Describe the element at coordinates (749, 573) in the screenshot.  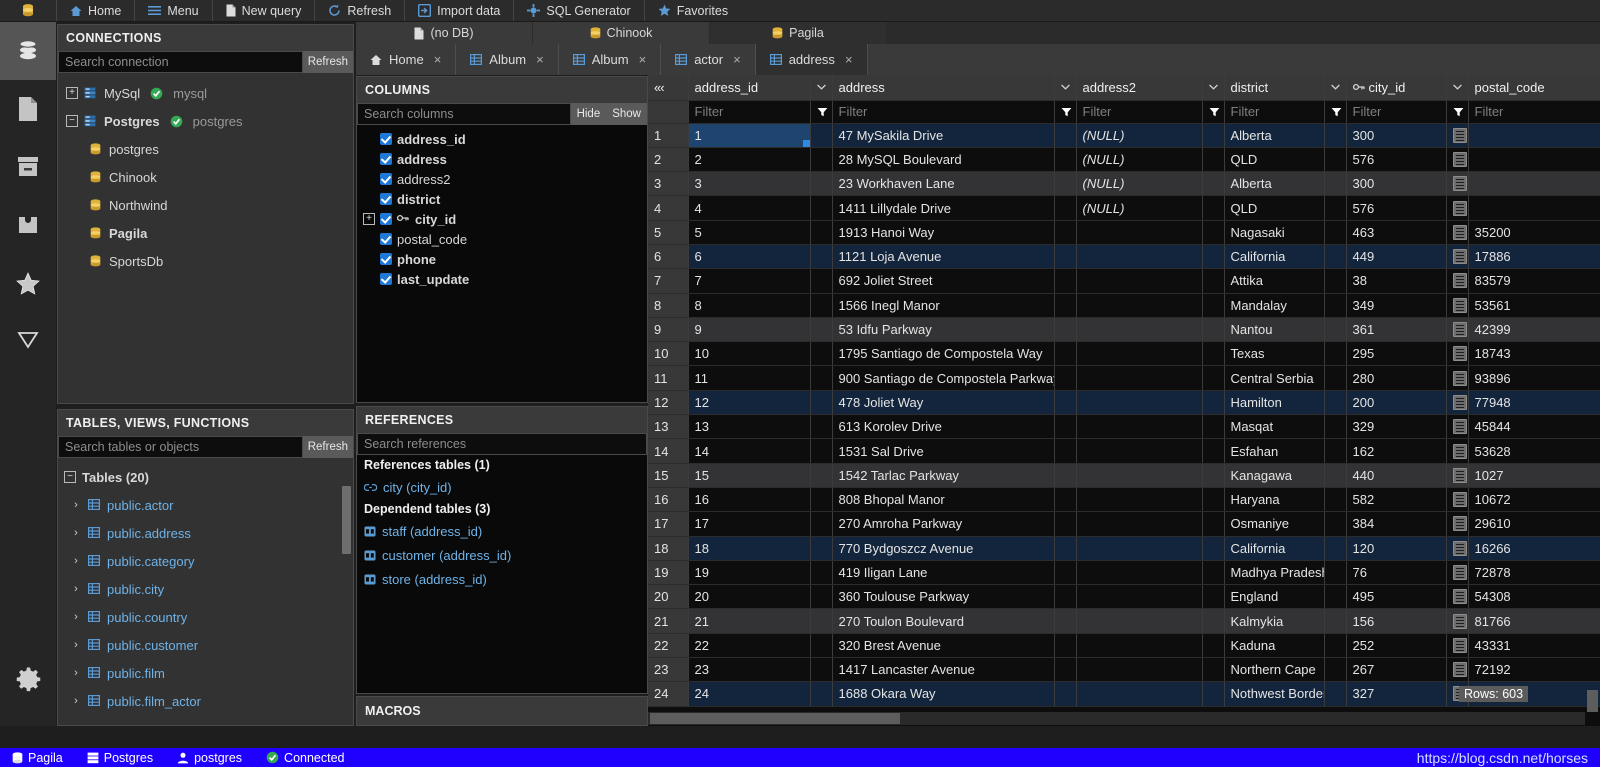
I see `cell-address-id: 19` at that location.